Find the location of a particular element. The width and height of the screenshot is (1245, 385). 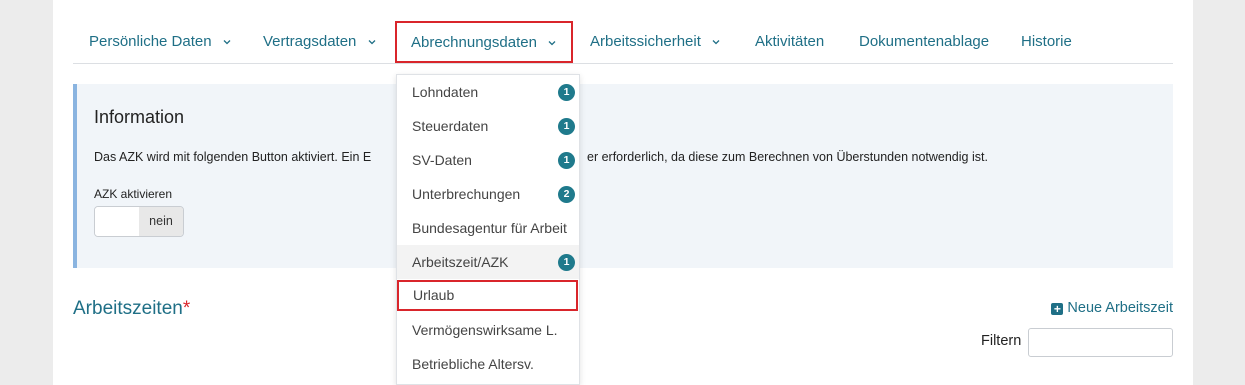

tab-label: Aktivitäten is located at coordinates (790, 41).